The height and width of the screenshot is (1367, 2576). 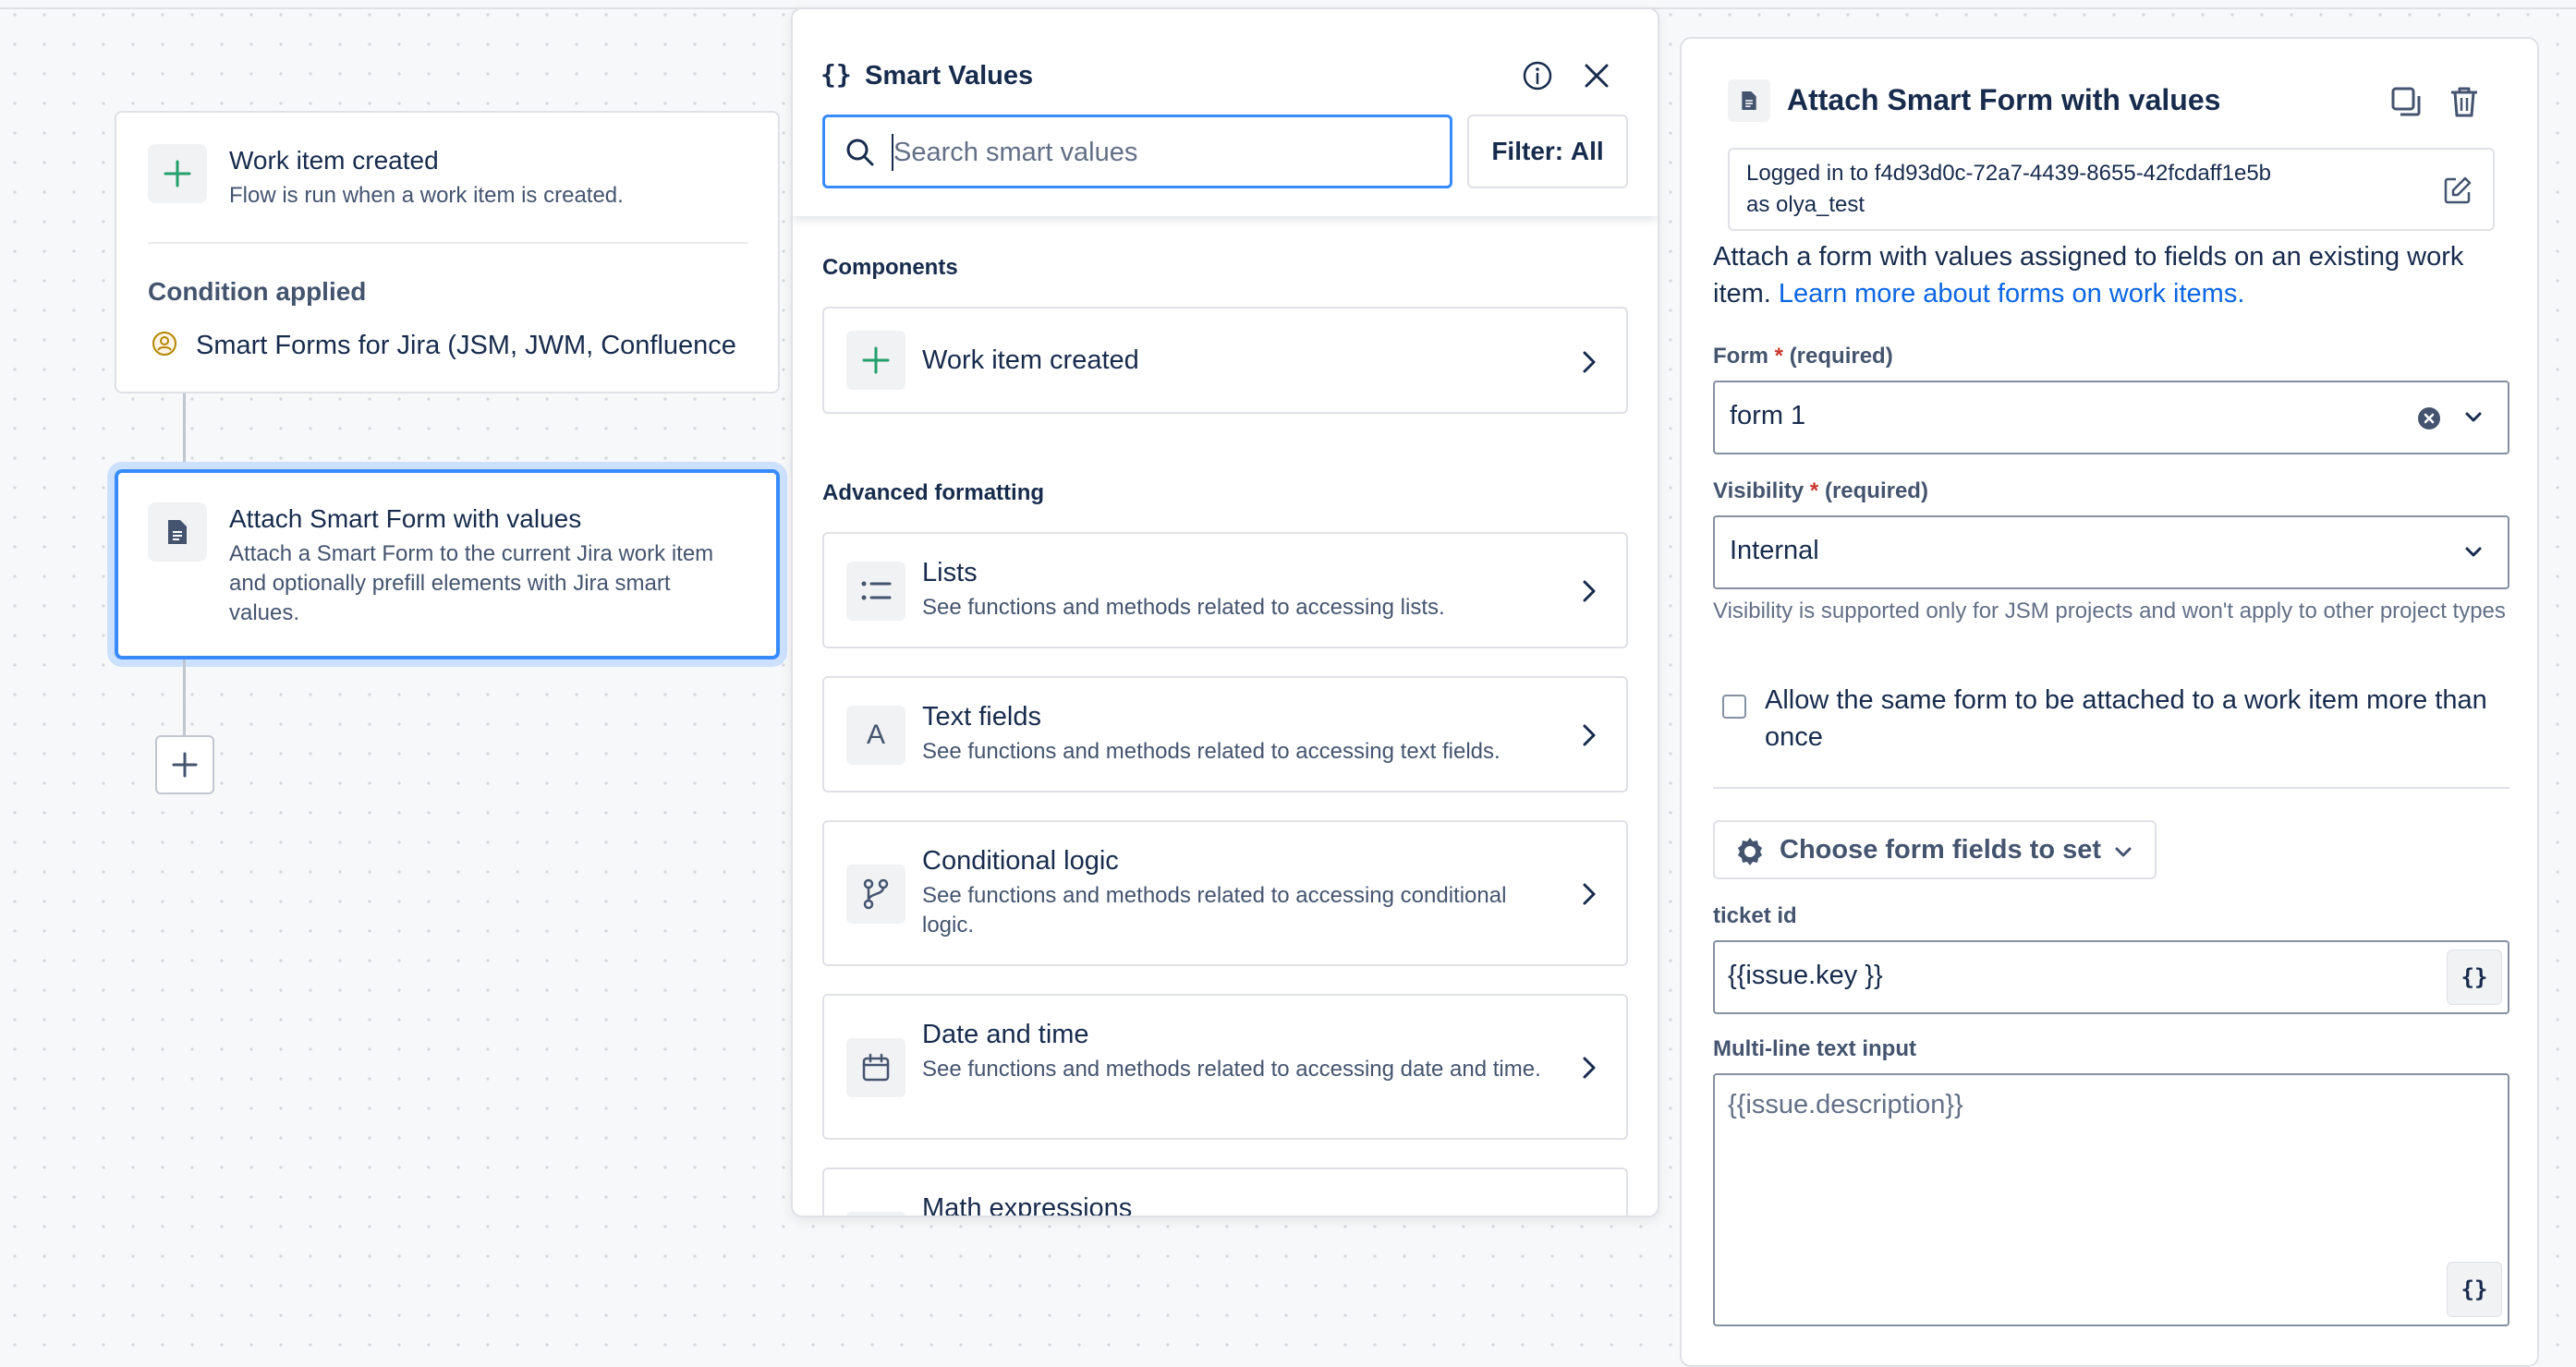 What do you see at coordinates (1030, 360) in the screenshot?
I see `sv-item-title: Work item created` at bounding box center [1030, 360].